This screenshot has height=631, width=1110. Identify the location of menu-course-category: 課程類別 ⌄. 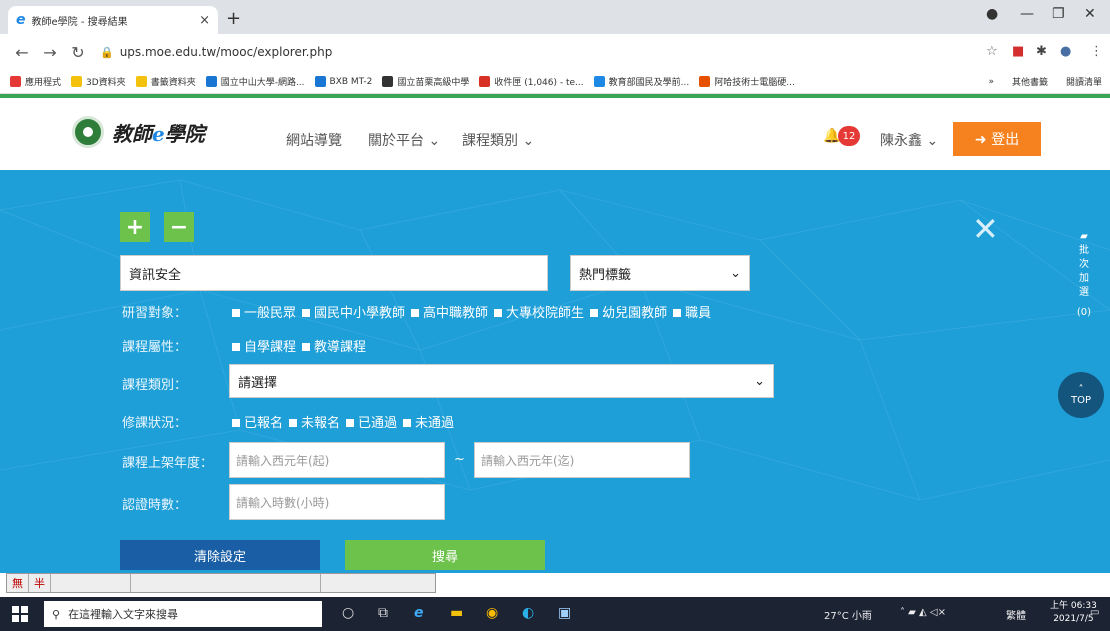
(498, 140).